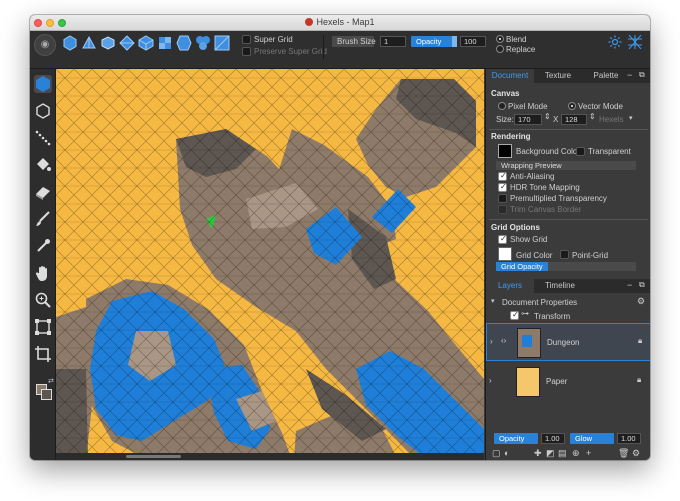  What do you see at coordinates (574, 119) in the screenshot?
I see `canvas-height-input: 128` at bounding box center [574, 119].